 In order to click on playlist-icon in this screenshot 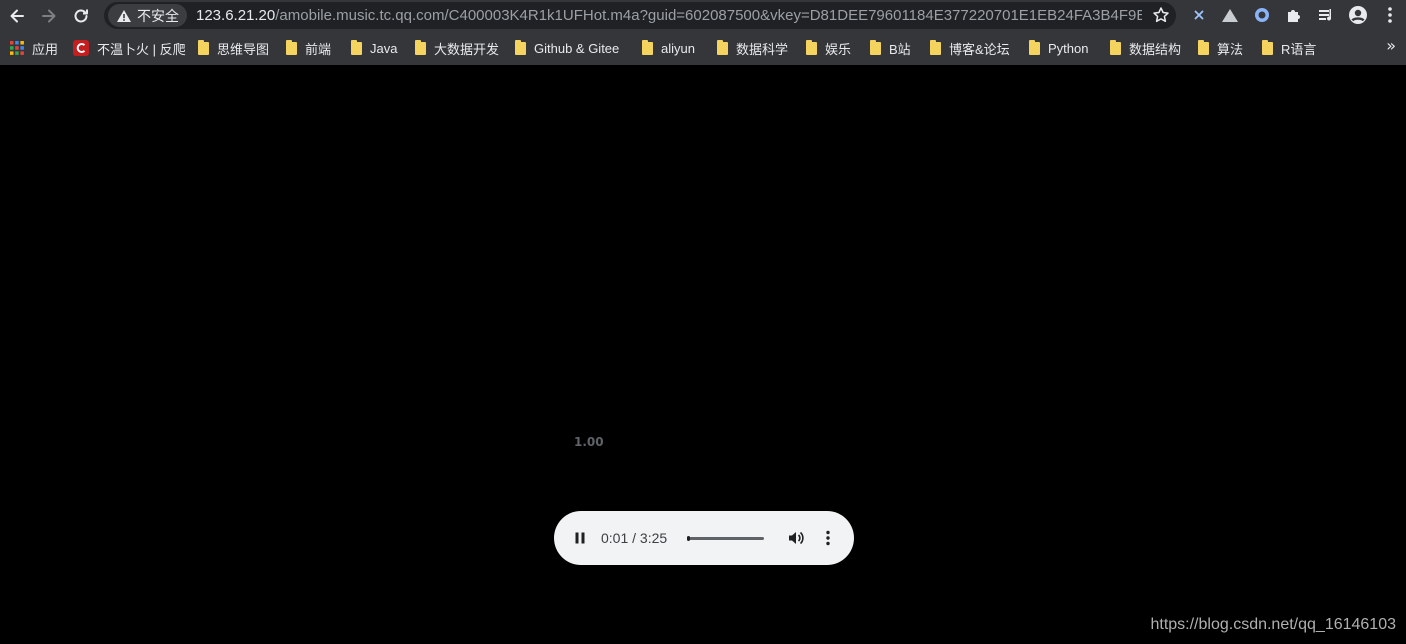, I will do `click(1325, 15)`.